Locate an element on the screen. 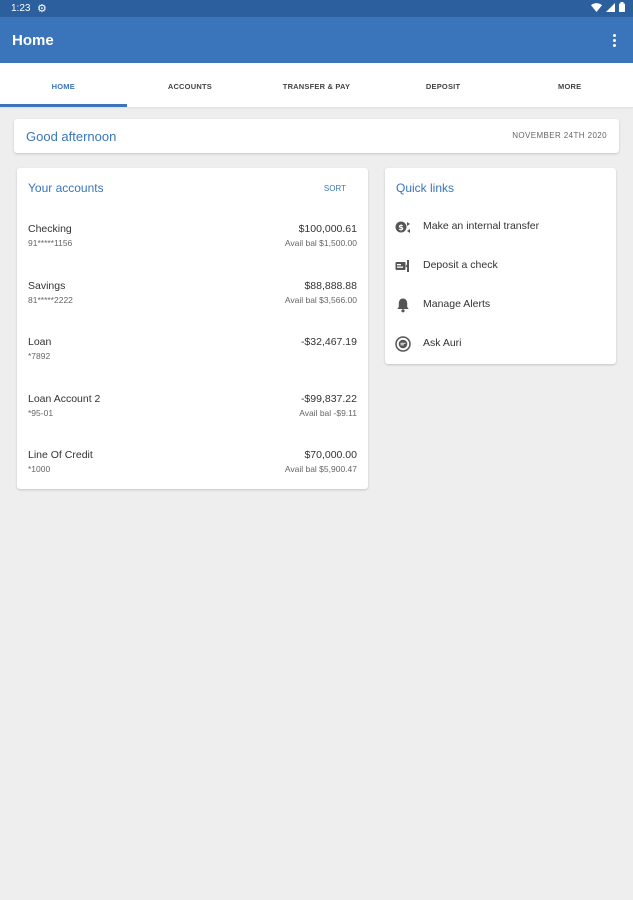  bell-icon is located at coordinates (403, 305).